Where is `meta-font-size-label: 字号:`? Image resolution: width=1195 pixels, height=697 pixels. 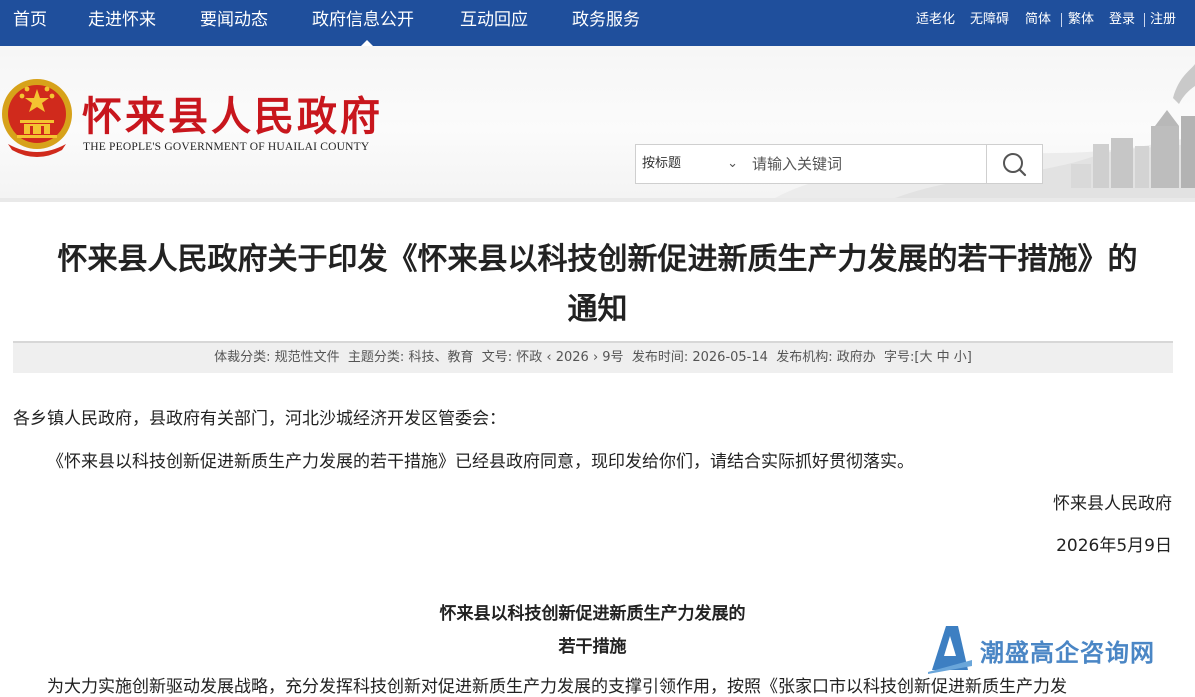 meta-font-size-label: 字号: is located at coordinates (899, 357).